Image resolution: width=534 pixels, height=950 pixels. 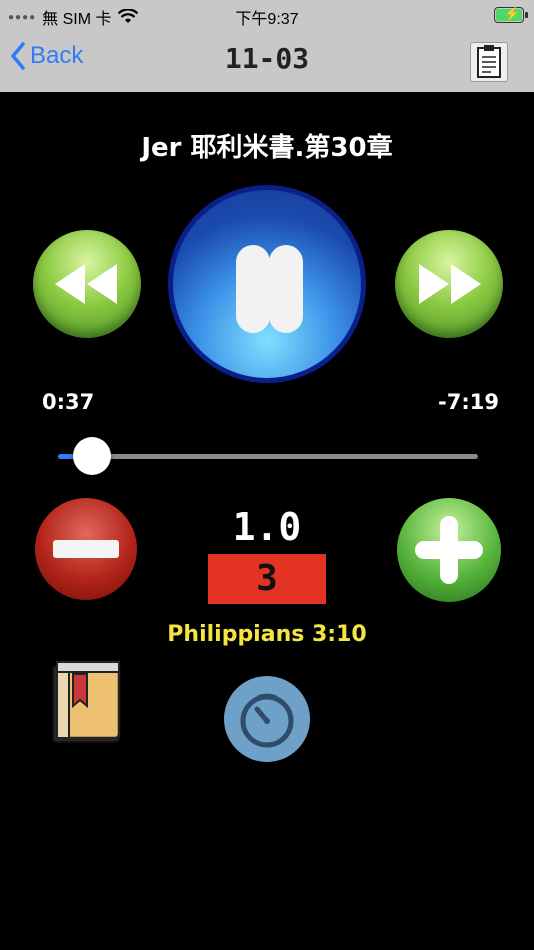 What do you see at coordinates (68, 402) in the screenshot?
I see `elapsed-time: 0:37` at bounding box center [68, 402].